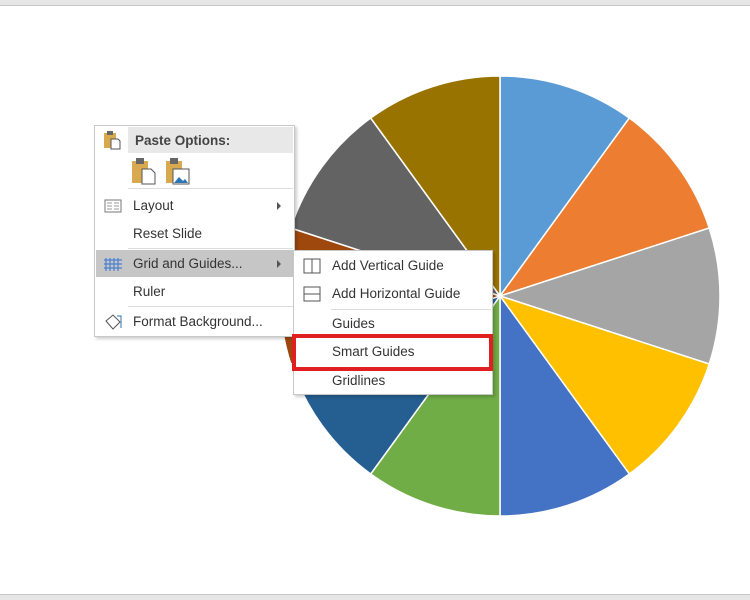 The width and height of the screenshot is (750, 600). I want to click on menu-item-add-vertical-guide: Add Vertical Guide, so click(393, 265).